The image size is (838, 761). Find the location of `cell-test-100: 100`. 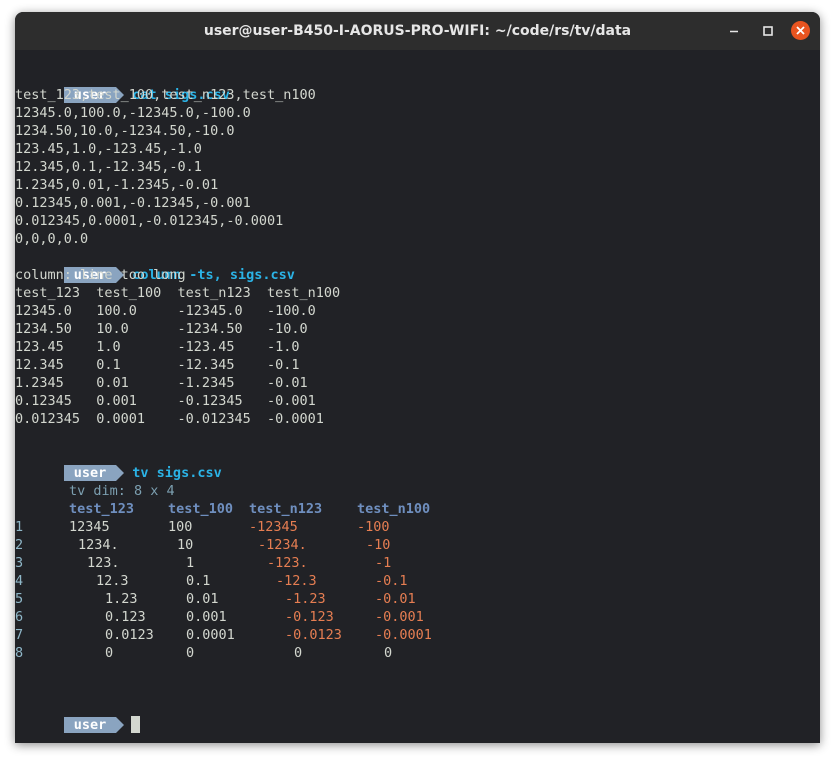

cell-test-100: 100 is located at coordinates (180, 527).